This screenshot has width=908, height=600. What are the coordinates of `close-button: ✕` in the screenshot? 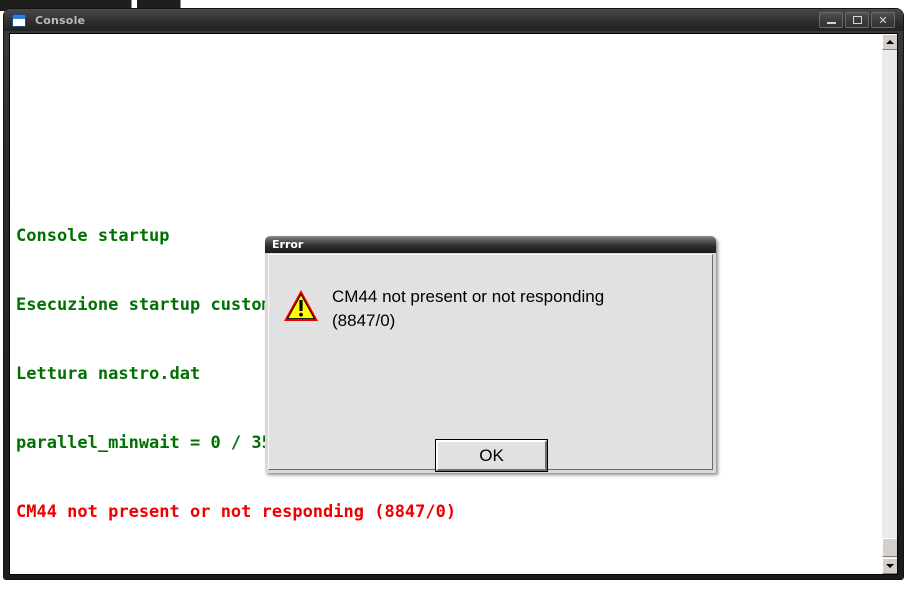 It's located at (883, 20).